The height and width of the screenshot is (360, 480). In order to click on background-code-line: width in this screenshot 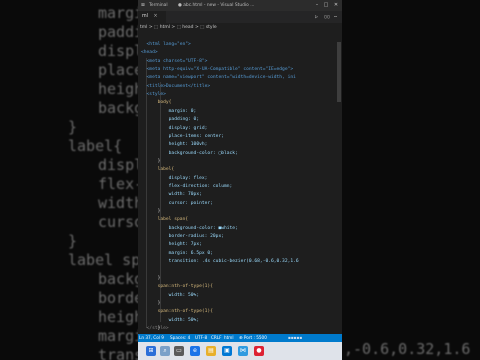, I will do `click(118, 203)`.